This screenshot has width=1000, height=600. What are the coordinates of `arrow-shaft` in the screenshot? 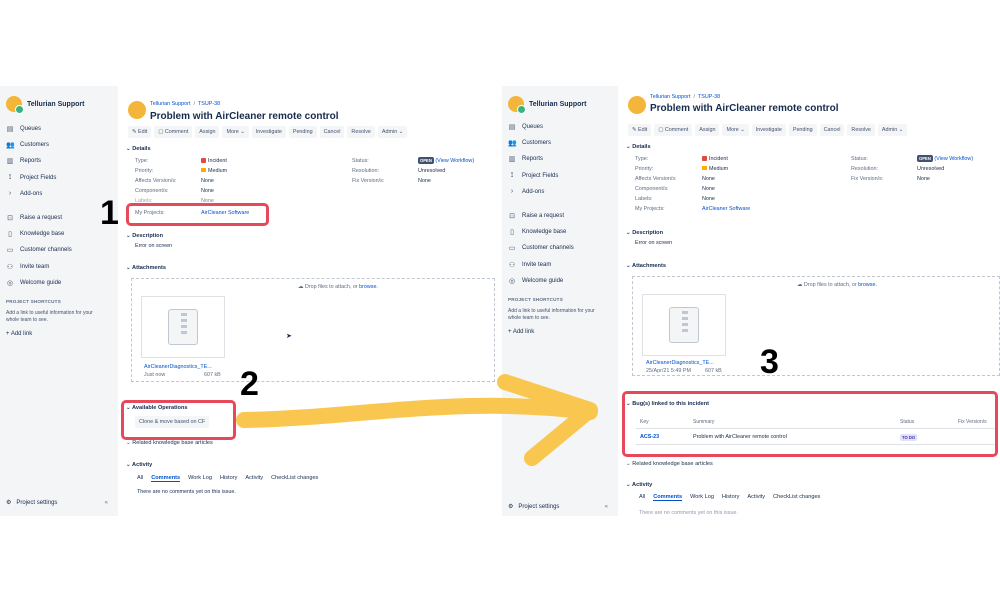 It's located at (417, 412).